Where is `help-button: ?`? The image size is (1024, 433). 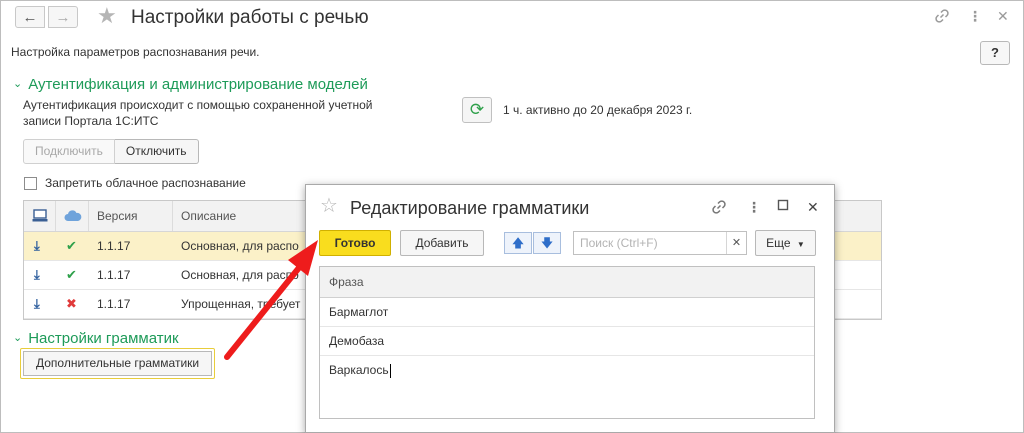
help-button: ? is located at coordinates (995, 53).